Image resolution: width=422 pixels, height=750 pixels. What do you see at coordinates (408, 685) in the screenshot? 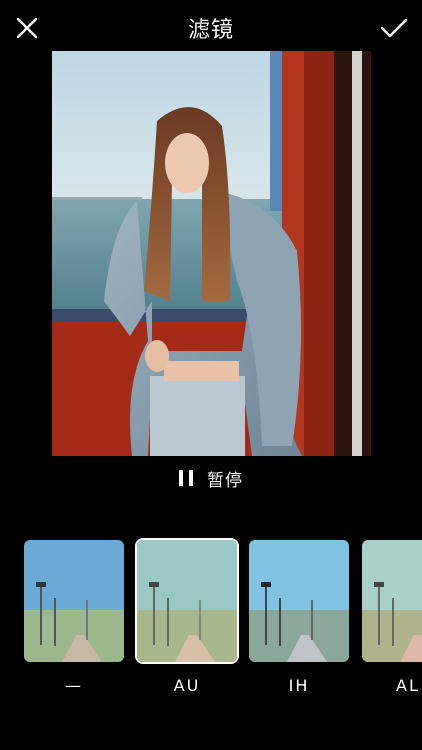
I see `filter-label: AL` at bounding box center [408, 685].